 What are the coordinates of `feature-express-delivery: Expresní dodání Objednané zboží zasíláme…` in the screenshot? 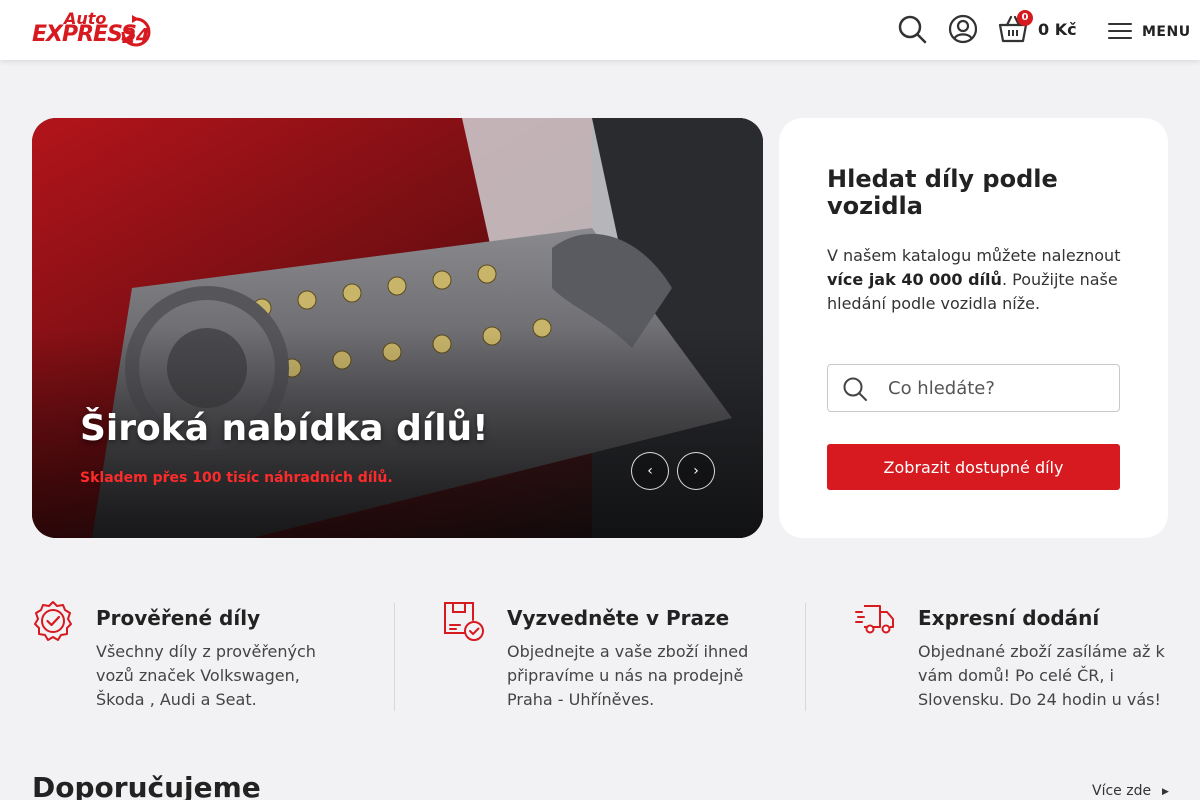 It's located at (1027, 656).